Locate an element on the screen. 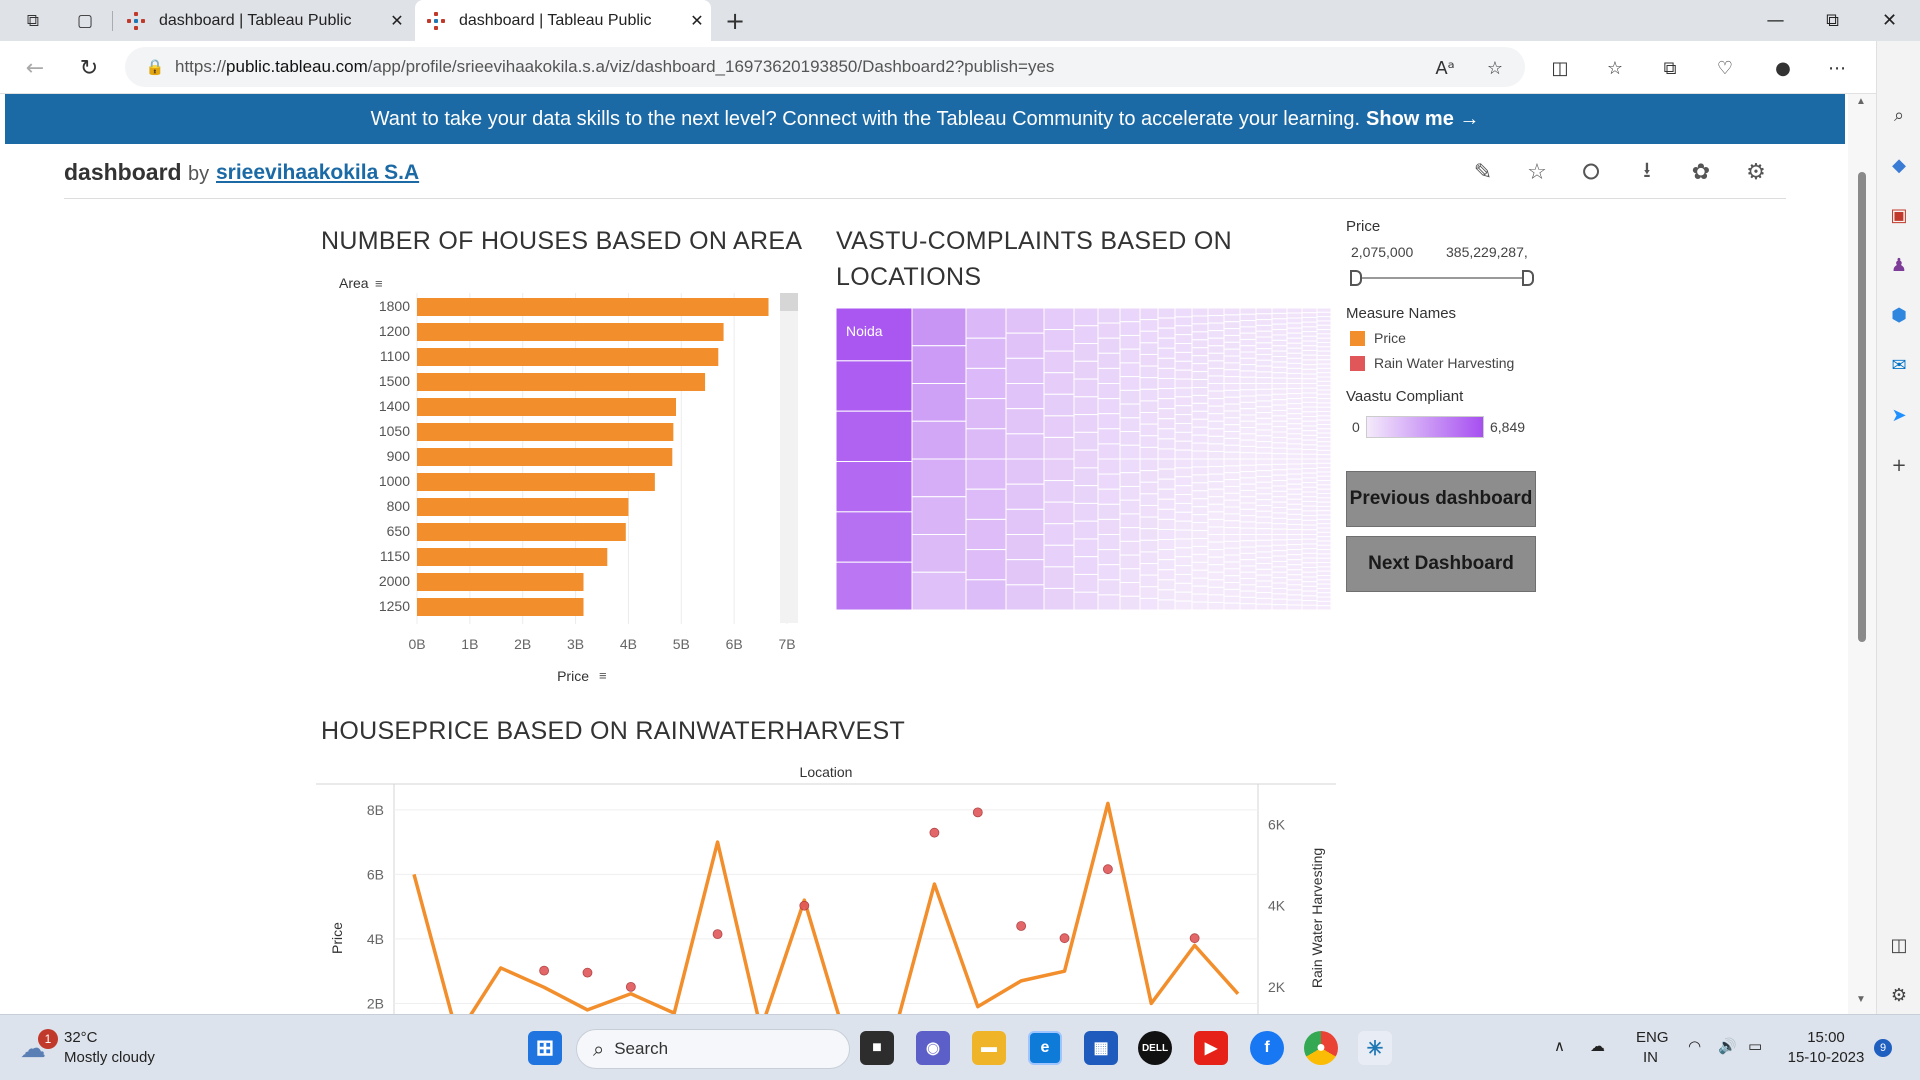  hide-sidebar-icon: ◫ is located at coordinates (1899, 945).